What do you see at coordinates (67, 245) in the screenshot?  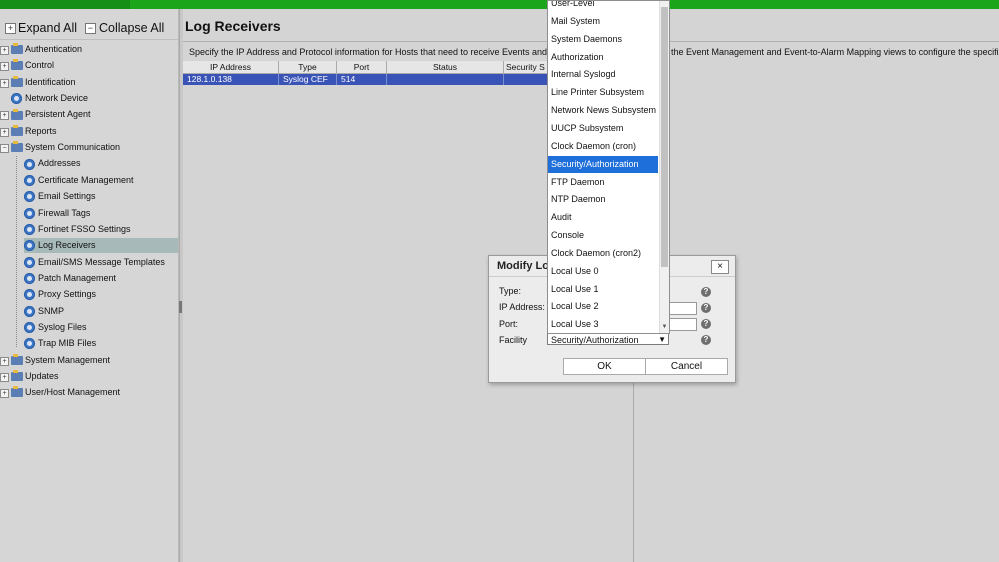 I see `tree-item-label: Log Receivers` at bounding box center [67, 245].